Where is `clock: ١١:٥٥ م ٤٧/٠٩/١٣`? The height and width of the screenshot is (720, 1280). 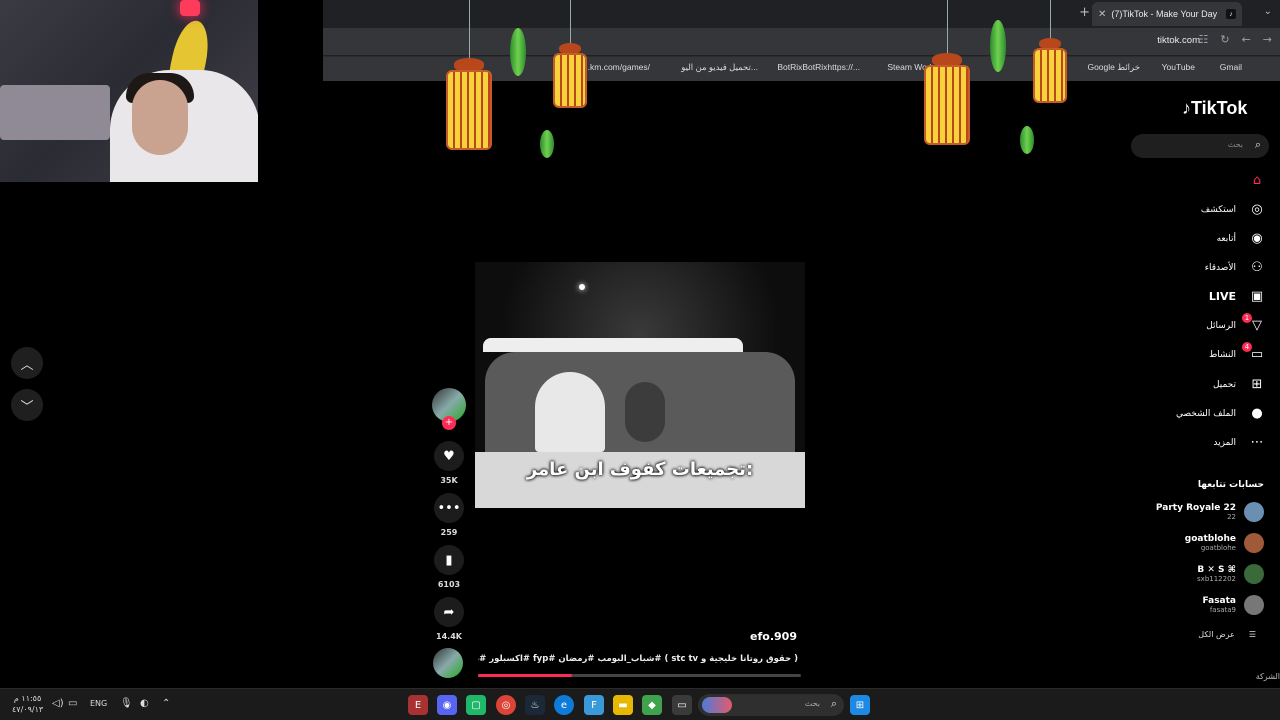
clock: ١١:٥٥ م ٤٧/٠٩/١٣ is located at coordinates (27, 704).